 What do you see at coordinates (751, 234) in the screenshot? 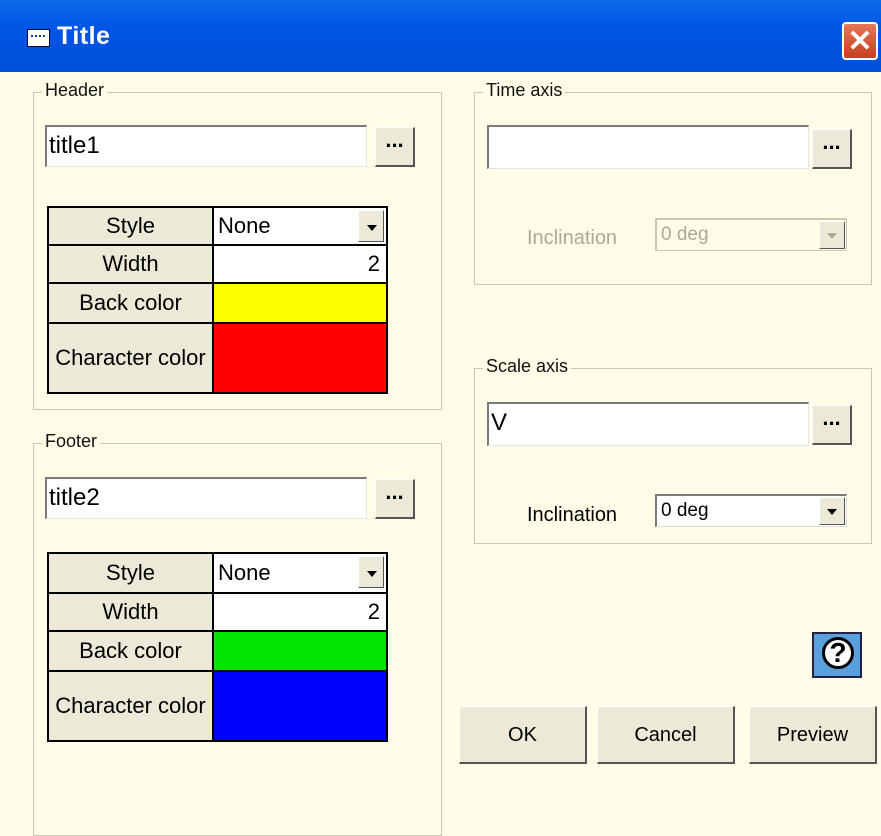
I see `time-axis-inclination-select: 0 deg` at bounding box center [751, 234].